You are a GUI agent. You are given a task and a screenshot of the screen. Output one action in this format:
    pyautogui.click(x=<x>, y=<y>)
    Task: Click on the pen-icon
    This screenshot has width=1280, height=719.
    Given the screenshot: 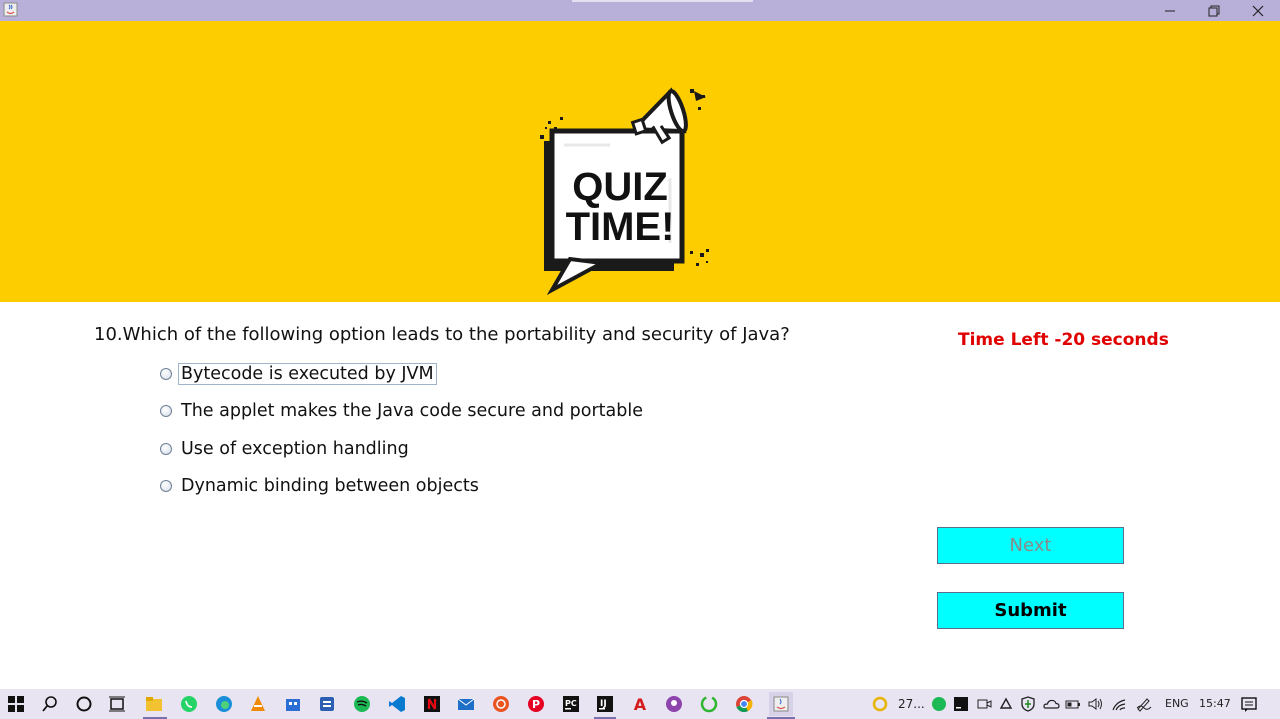 What is the action you would take?
    pyautogui.click(x=1144, y=704)
    